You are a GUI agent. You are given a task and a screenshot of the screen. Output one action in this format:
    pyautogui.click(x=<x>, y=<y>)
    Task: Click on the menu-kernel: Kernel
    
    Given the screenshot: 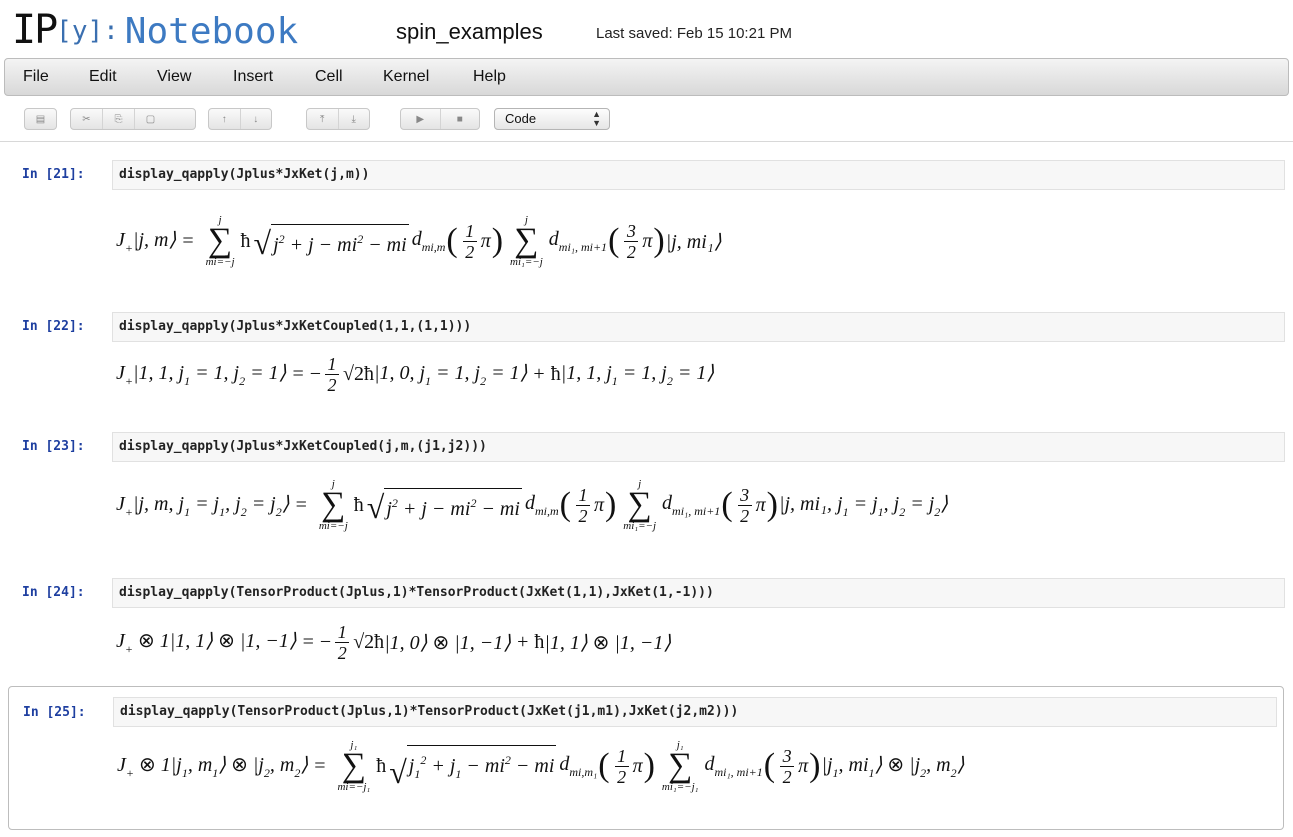 What is the action you would take?
    pyautogui.click(x=406, y=77)
    